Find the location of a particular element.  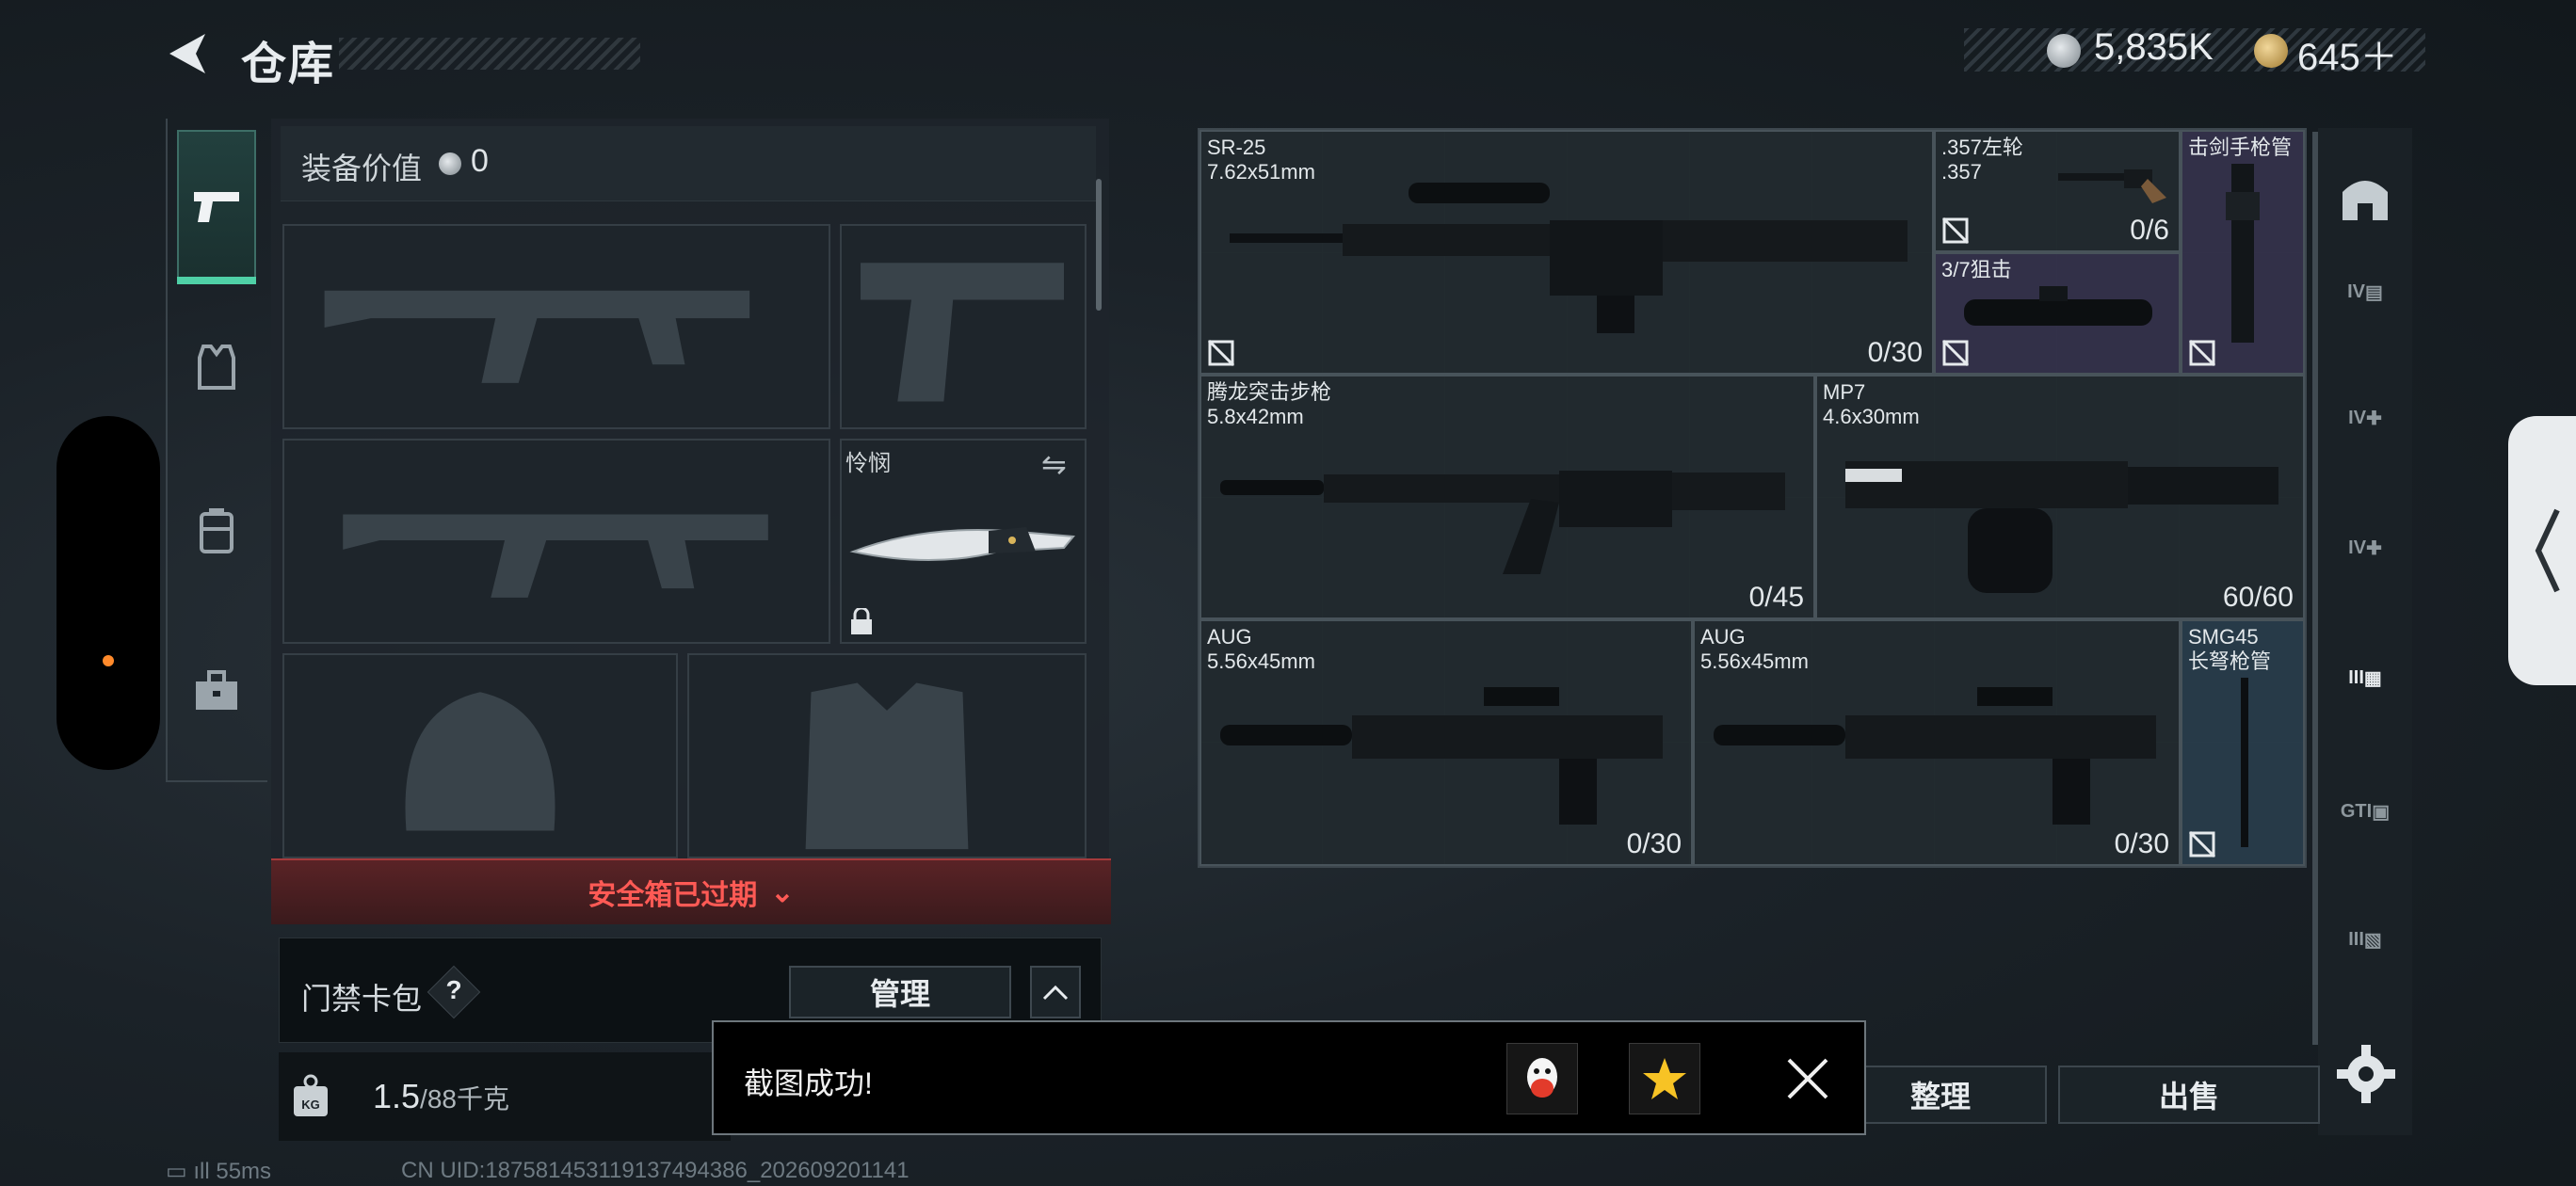

loadout-scrollbar is located at coordinates (1099, 245).